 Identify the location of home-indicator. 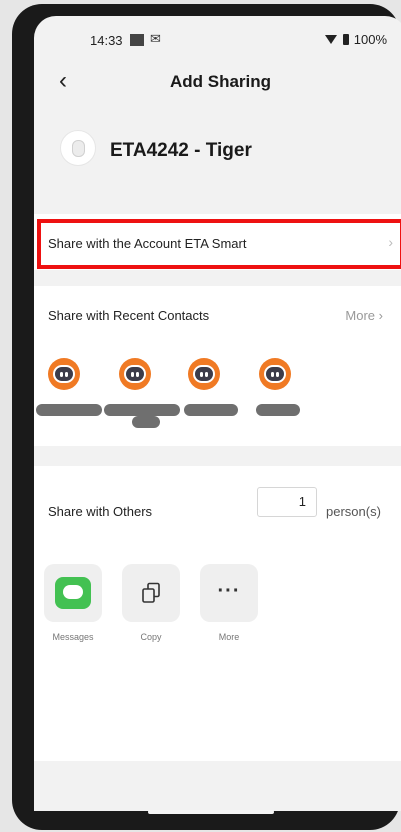
(211, 812).